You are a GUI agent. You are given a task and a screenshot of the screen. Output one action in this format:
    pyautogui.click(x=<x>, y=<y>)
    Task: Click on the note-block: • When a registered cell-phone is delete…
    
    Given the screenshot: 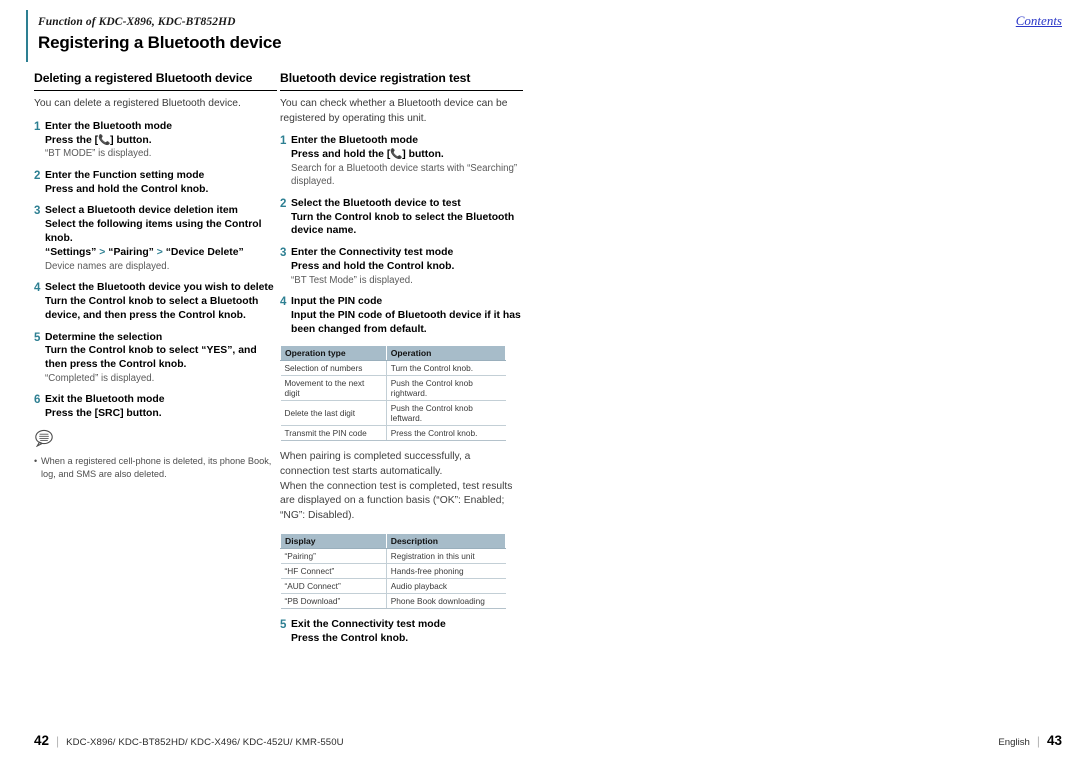 What is the action you would take?
    pyautogui.click(x=155, y=455)
    